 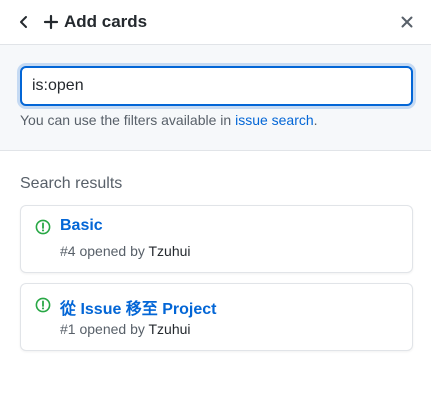 I want to click on panel-header: Add cards, so click(x=215, y=22).